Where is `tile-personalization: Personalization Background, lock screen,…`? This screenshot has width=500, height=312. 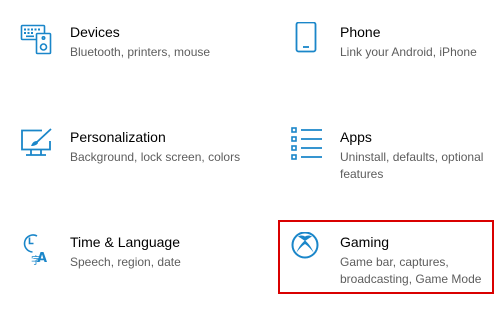
tile-personalization: Personalization Background, lock screen,… is located at coordinates (130, 167).